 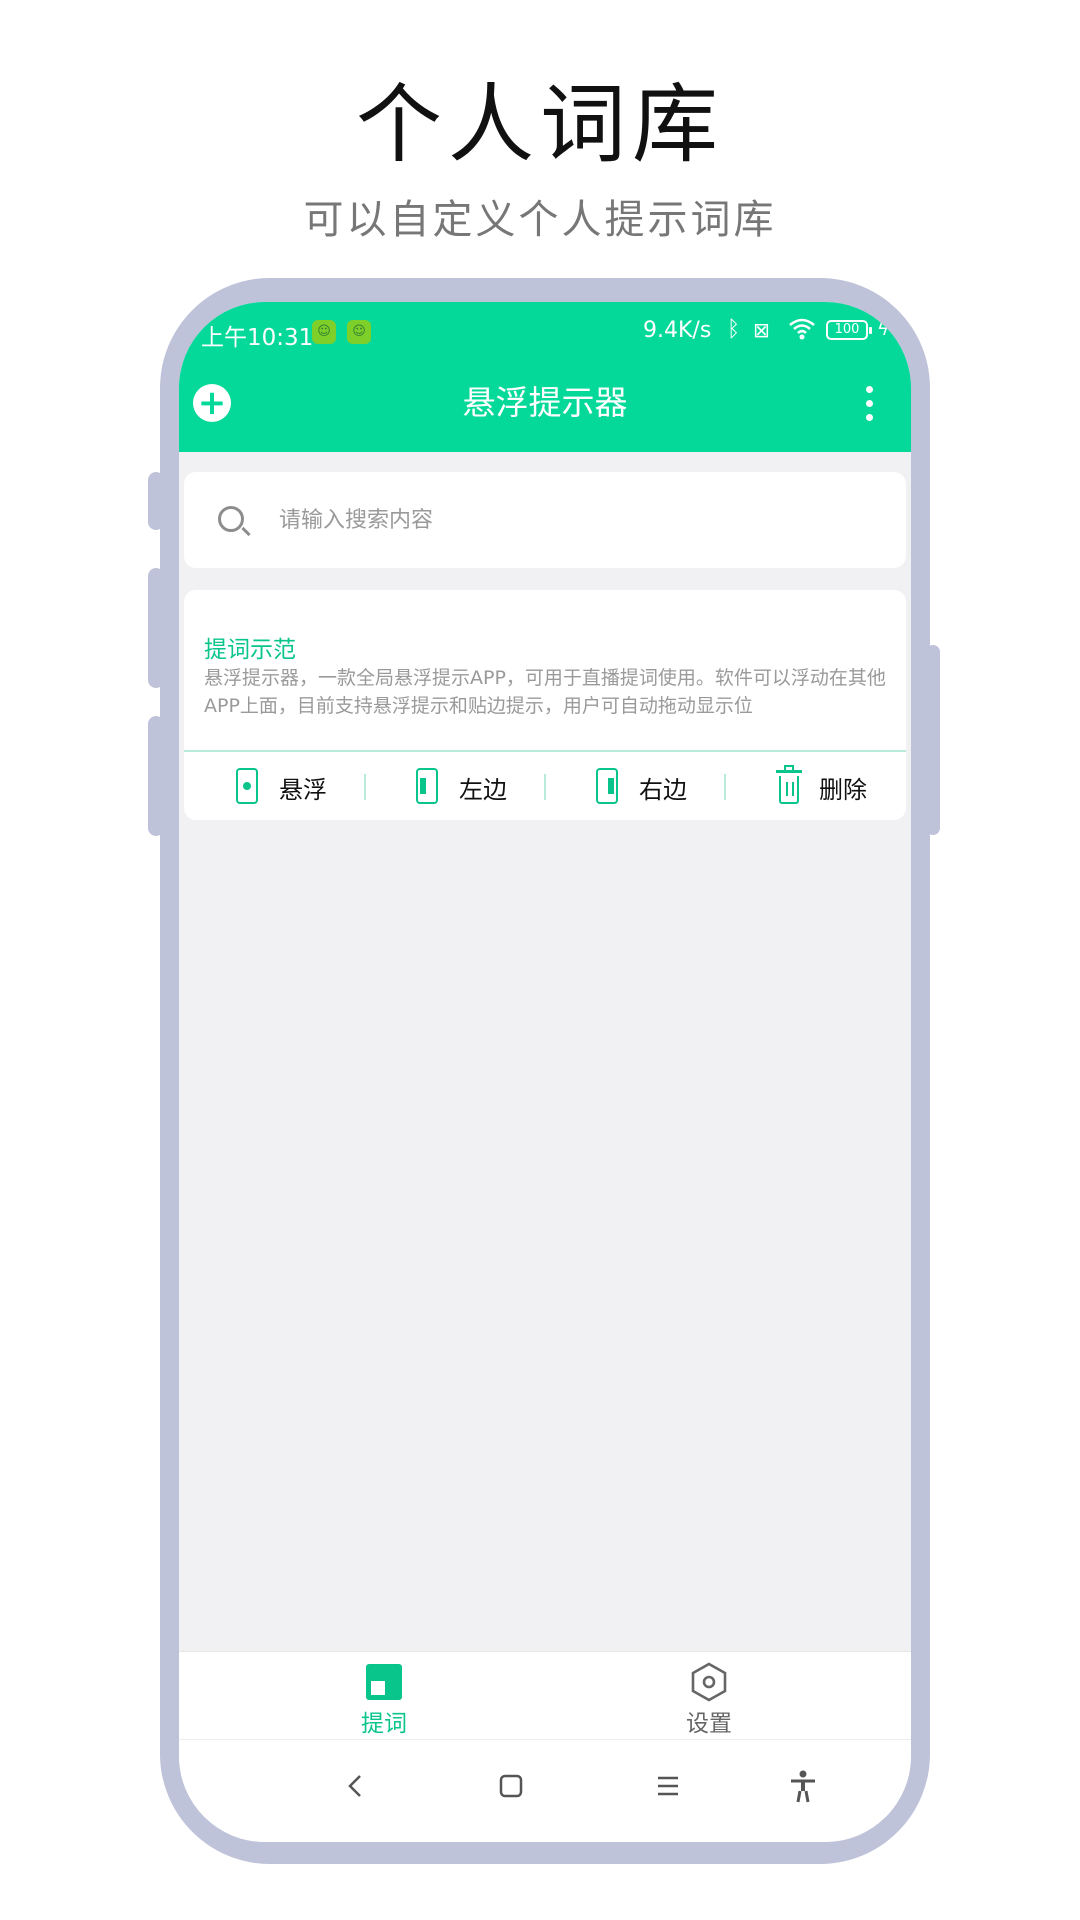 What do you see at coordinates (789, 784) in the screenshot?
I see `trash-icon` at bounding box center [789, 784].